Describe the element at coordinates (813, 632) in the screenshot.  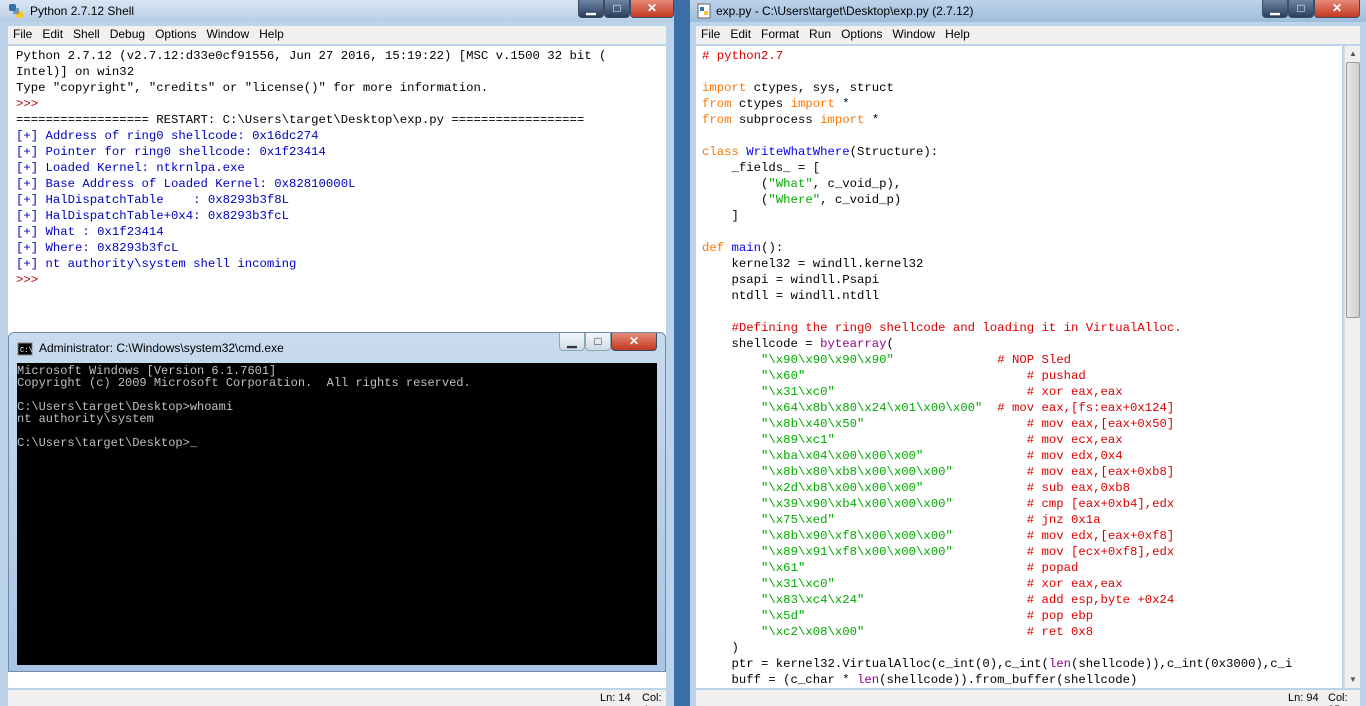
I see `code-token: "\xc2\x08\x00"` at that location.